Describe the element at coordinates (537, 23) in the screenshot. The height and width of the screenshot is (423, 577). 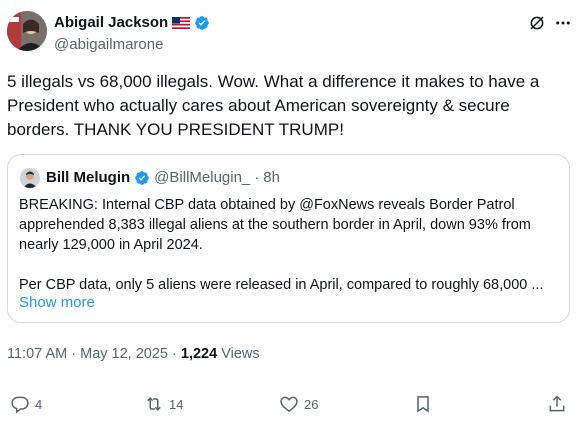
I see `grok-icon` at that location.